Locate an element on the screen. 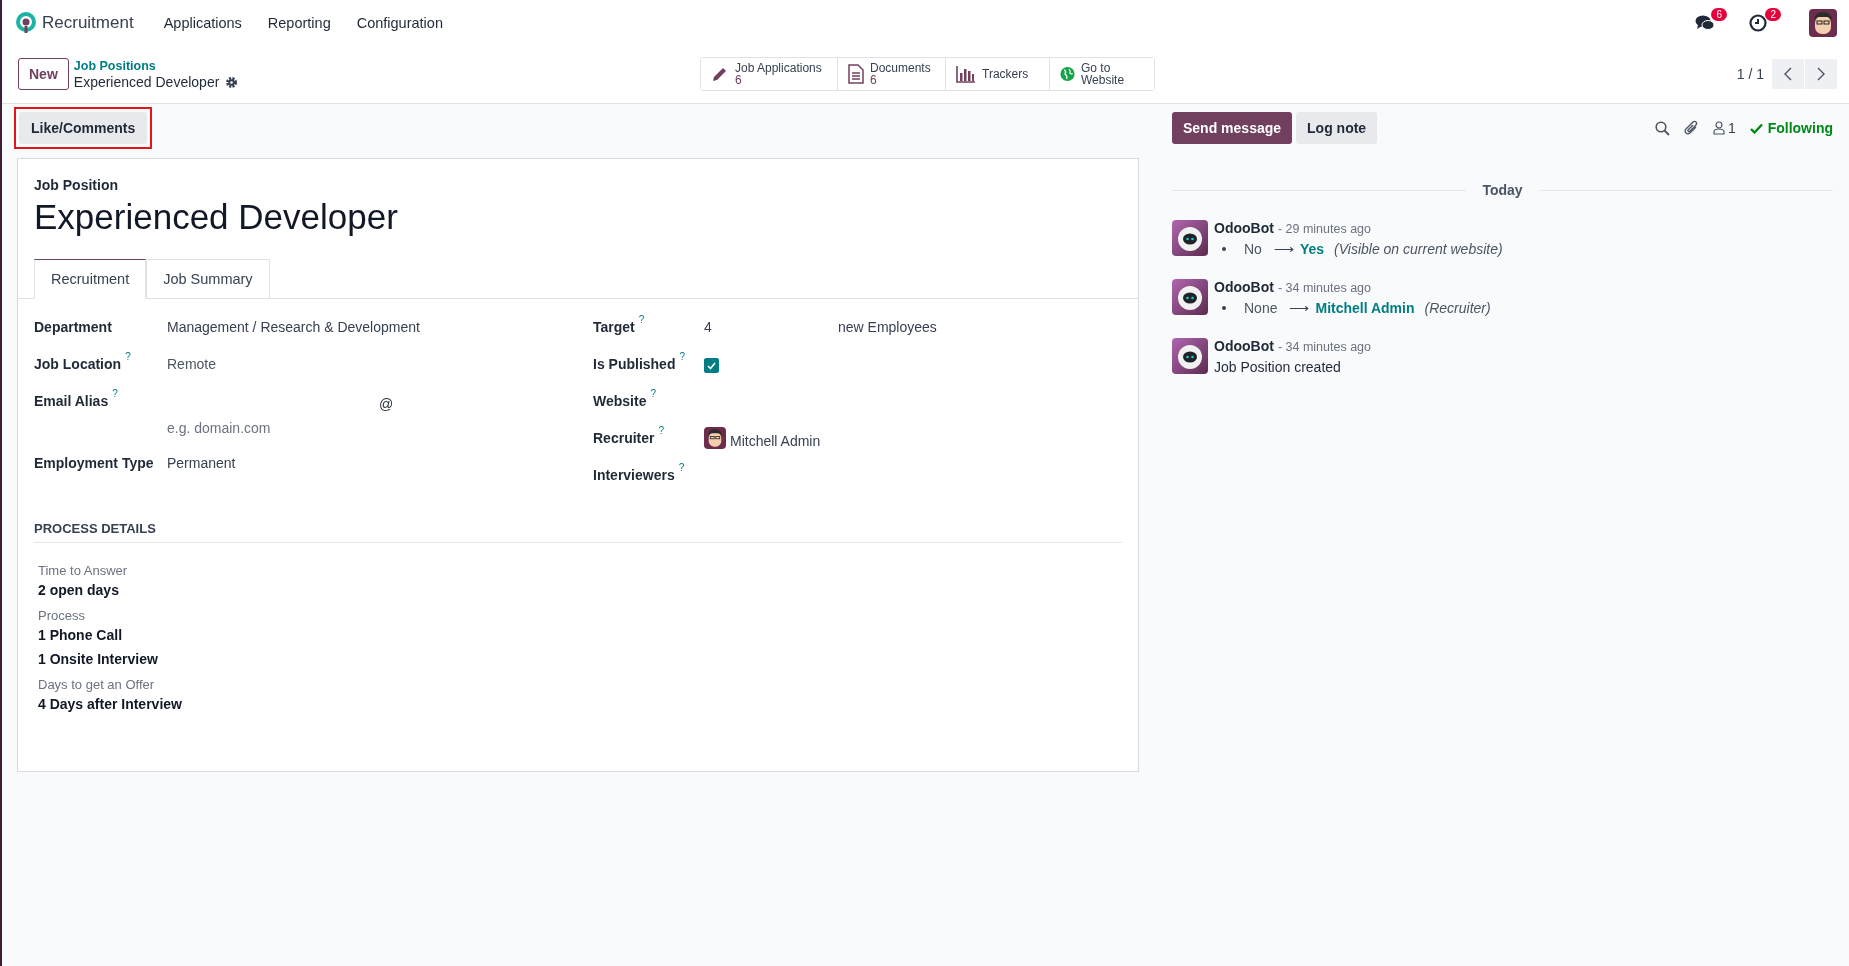 This screenshot has height=966, width=1849. messages-button: 6 is located at coordinates (1710, 22).